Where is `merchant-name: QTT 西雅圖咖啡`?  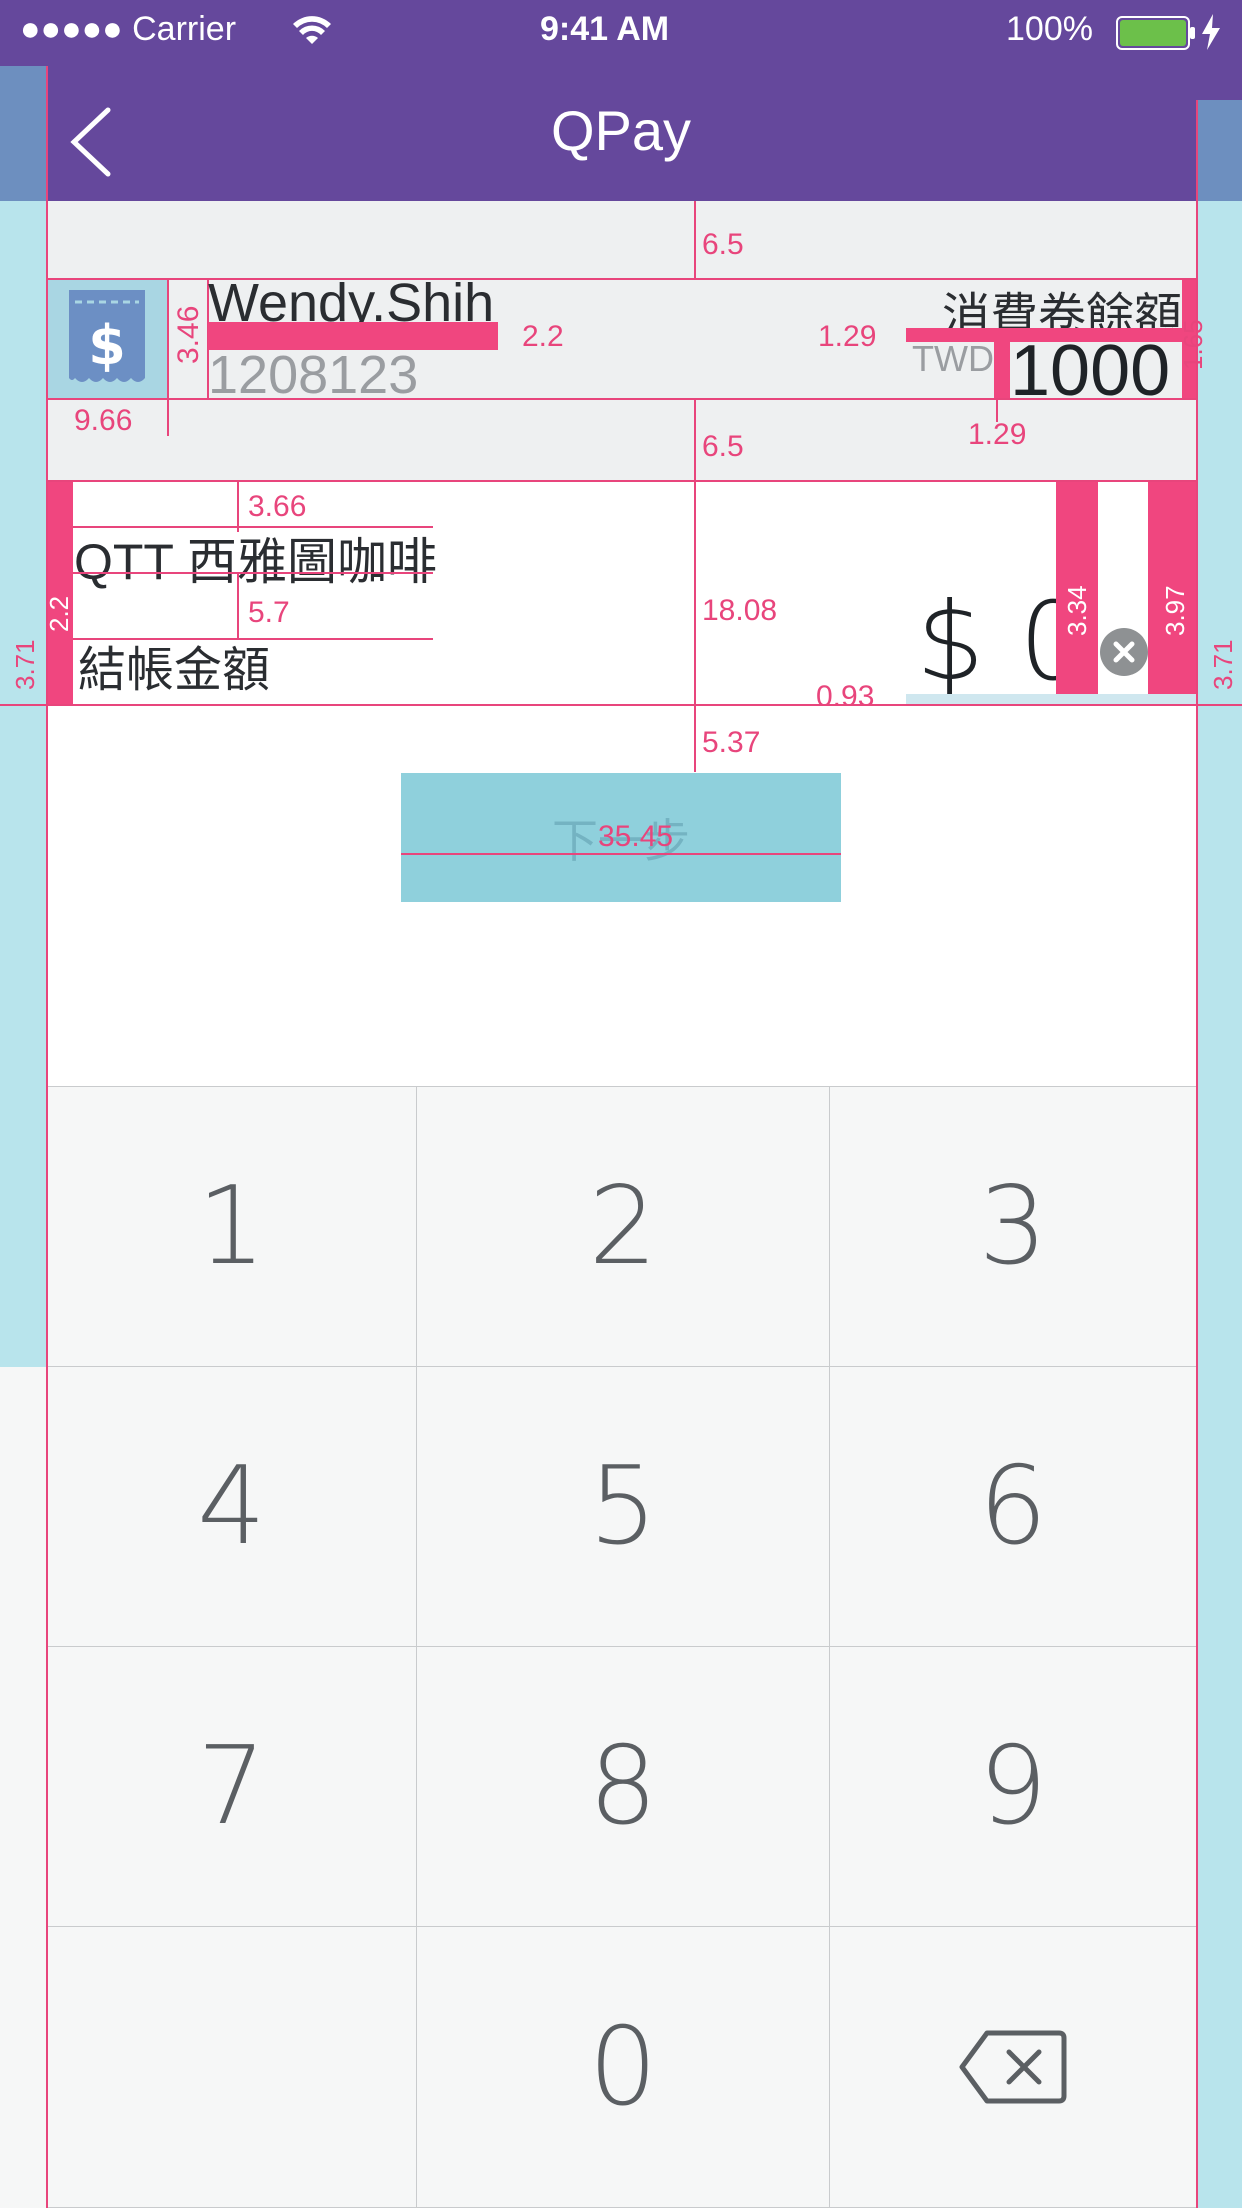 merchant-name: QTT 西雅圖咖啡 is located at coordinates (255, 562).